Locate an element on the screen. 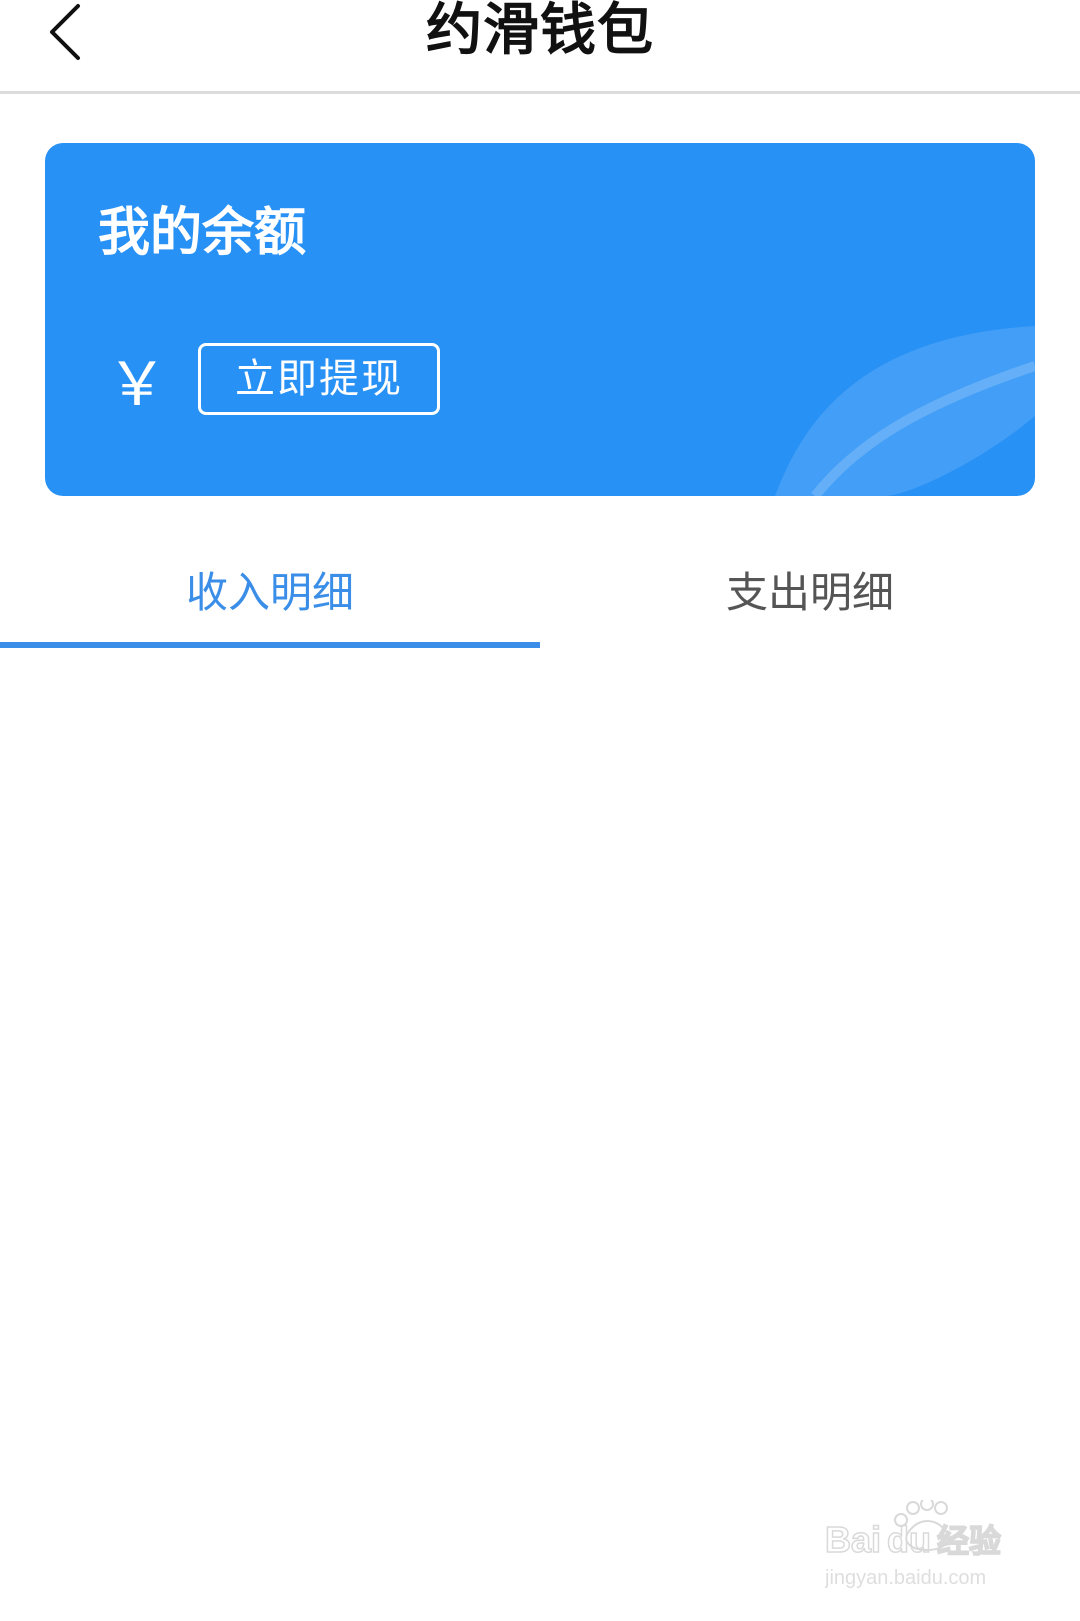 The width and height of the screenshot is (1080, 1621). svg-text: 经验 is located at coordinates (969, 1541).